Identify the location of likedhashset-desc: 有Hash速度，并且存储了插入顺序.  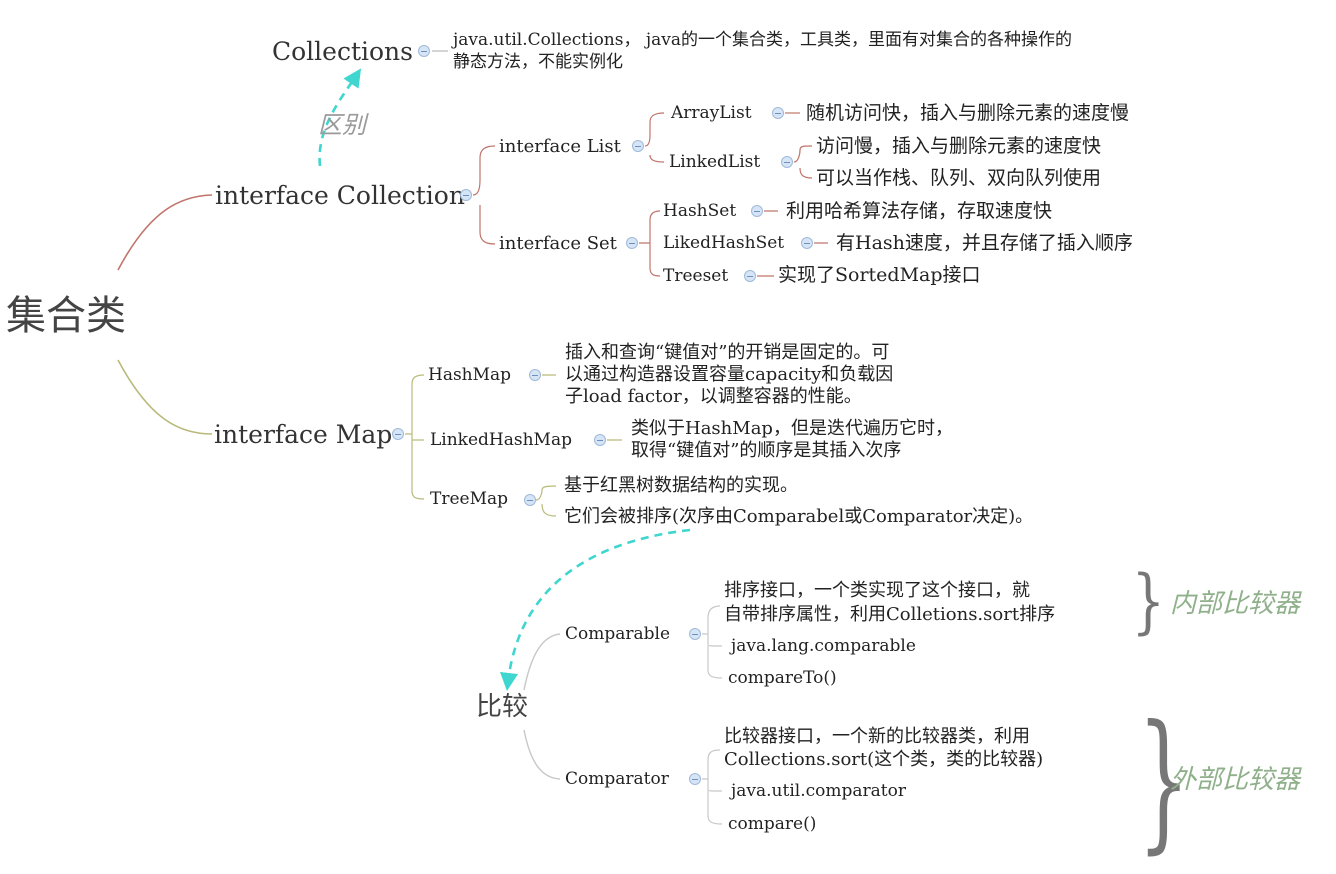
(984, 243).